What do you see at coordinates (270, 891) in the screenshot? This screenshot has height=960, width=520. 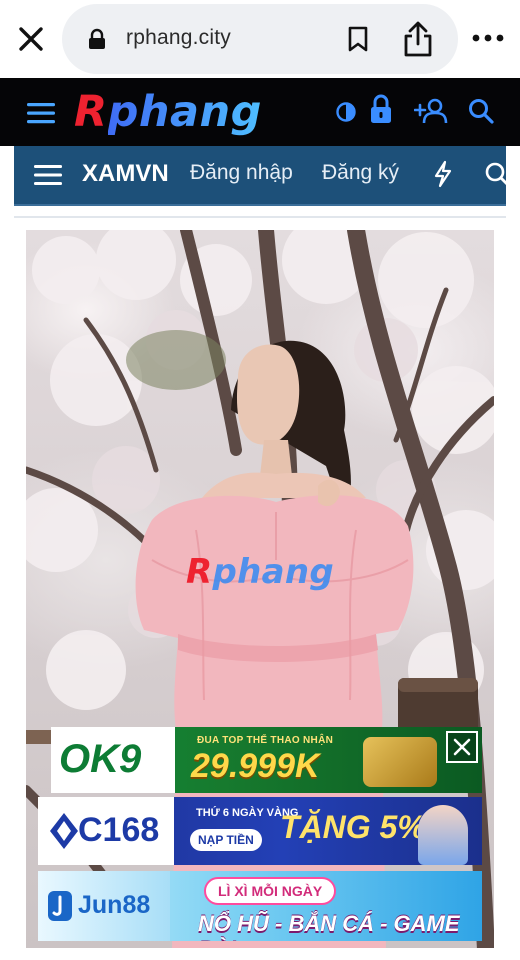 I see `ad-tagline: LÌ XÌ MỖI NGÀY` at bounding box center [270, 891].